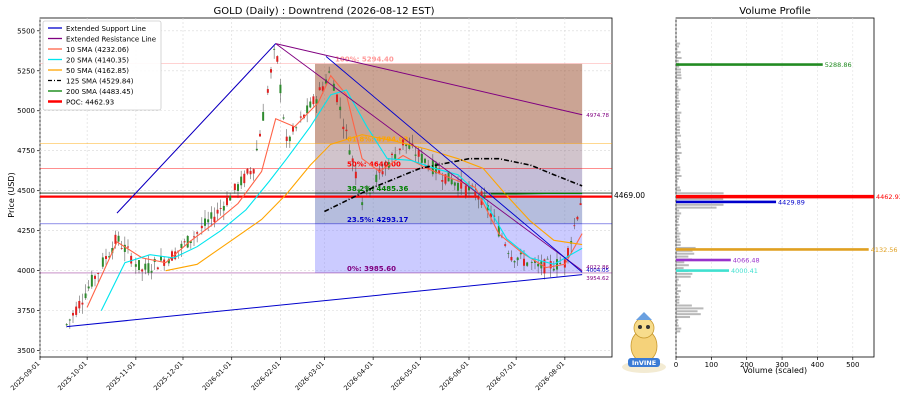 The image size is (900, 404). What do you see at coordinates (26, 31) in the screenshot?
I see `y-tick-label: 5500` at bounding box center [26, 31].